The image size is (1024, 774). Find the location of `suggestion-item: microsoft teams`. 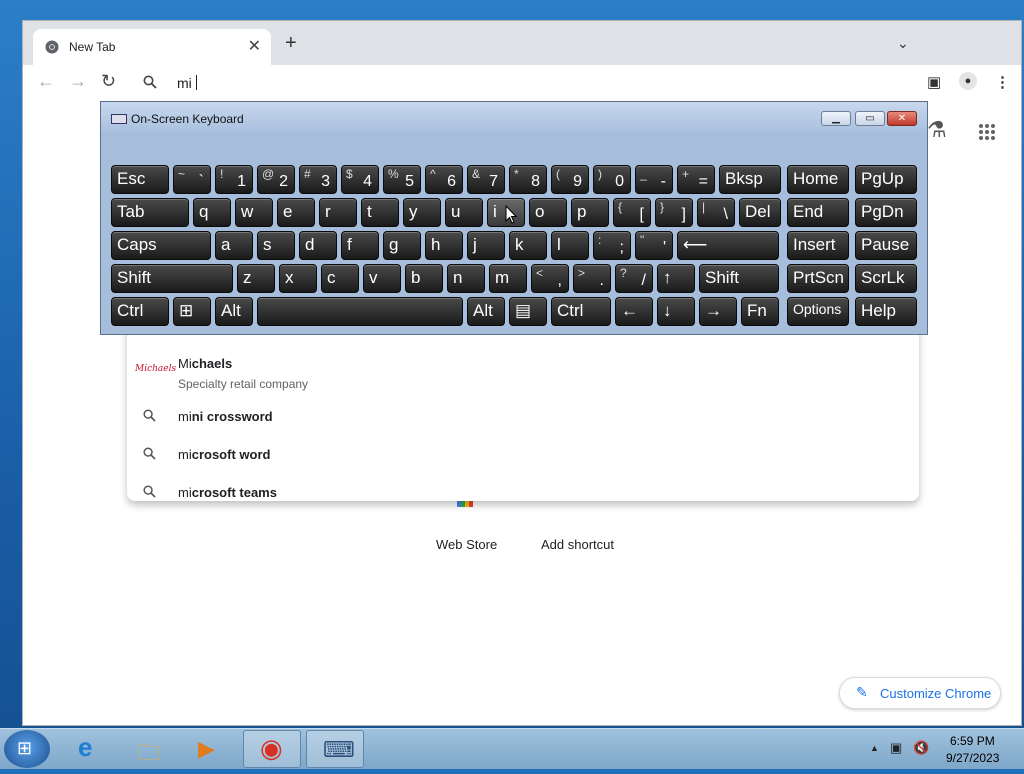

suggestion-item: microsoft teams is located at coordinates (523, 494).